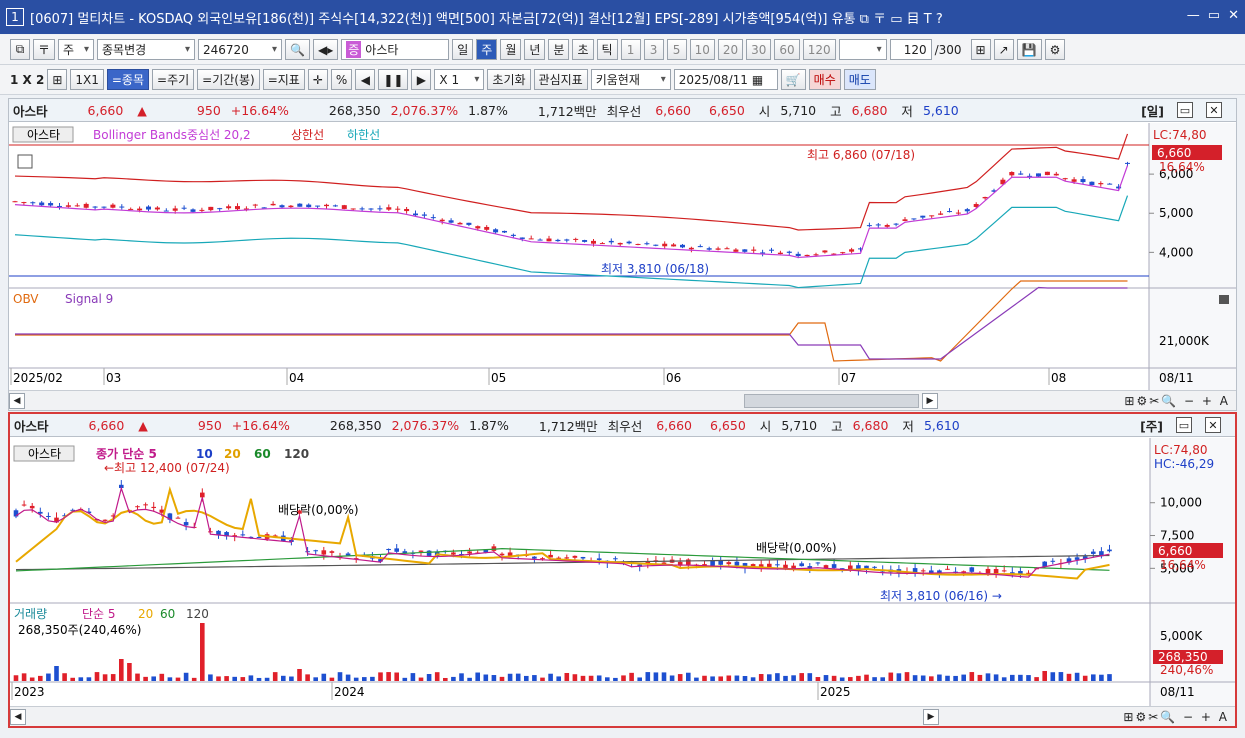  Describe the element at coordinates (831, 401) in the screenshot. I see `scroll-thumb` at that location.